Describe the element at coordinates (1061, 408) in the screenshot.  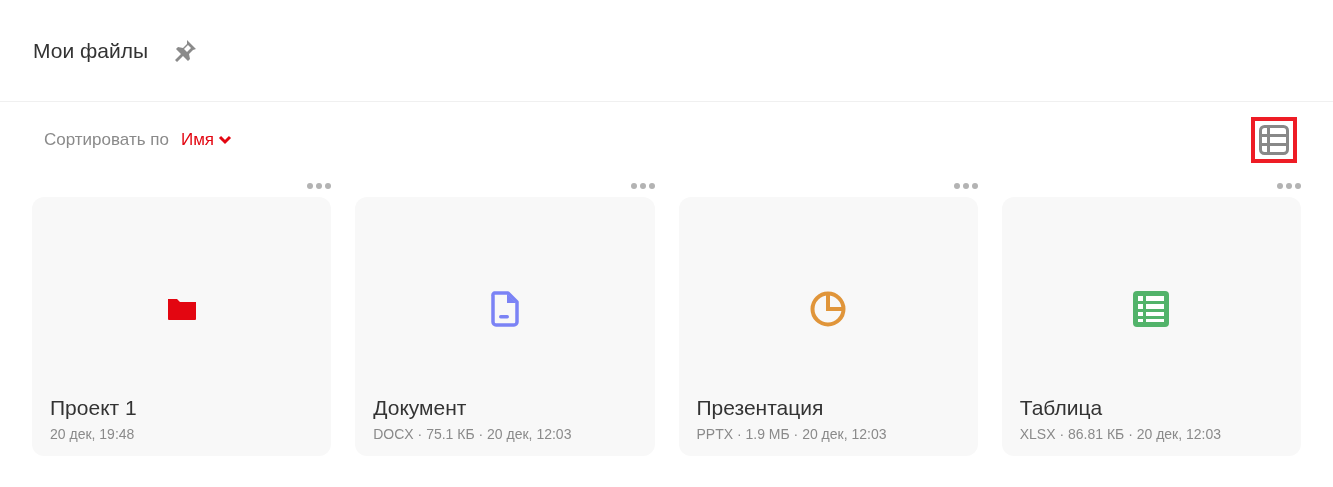
I see `file-name: Таблица` at that location.